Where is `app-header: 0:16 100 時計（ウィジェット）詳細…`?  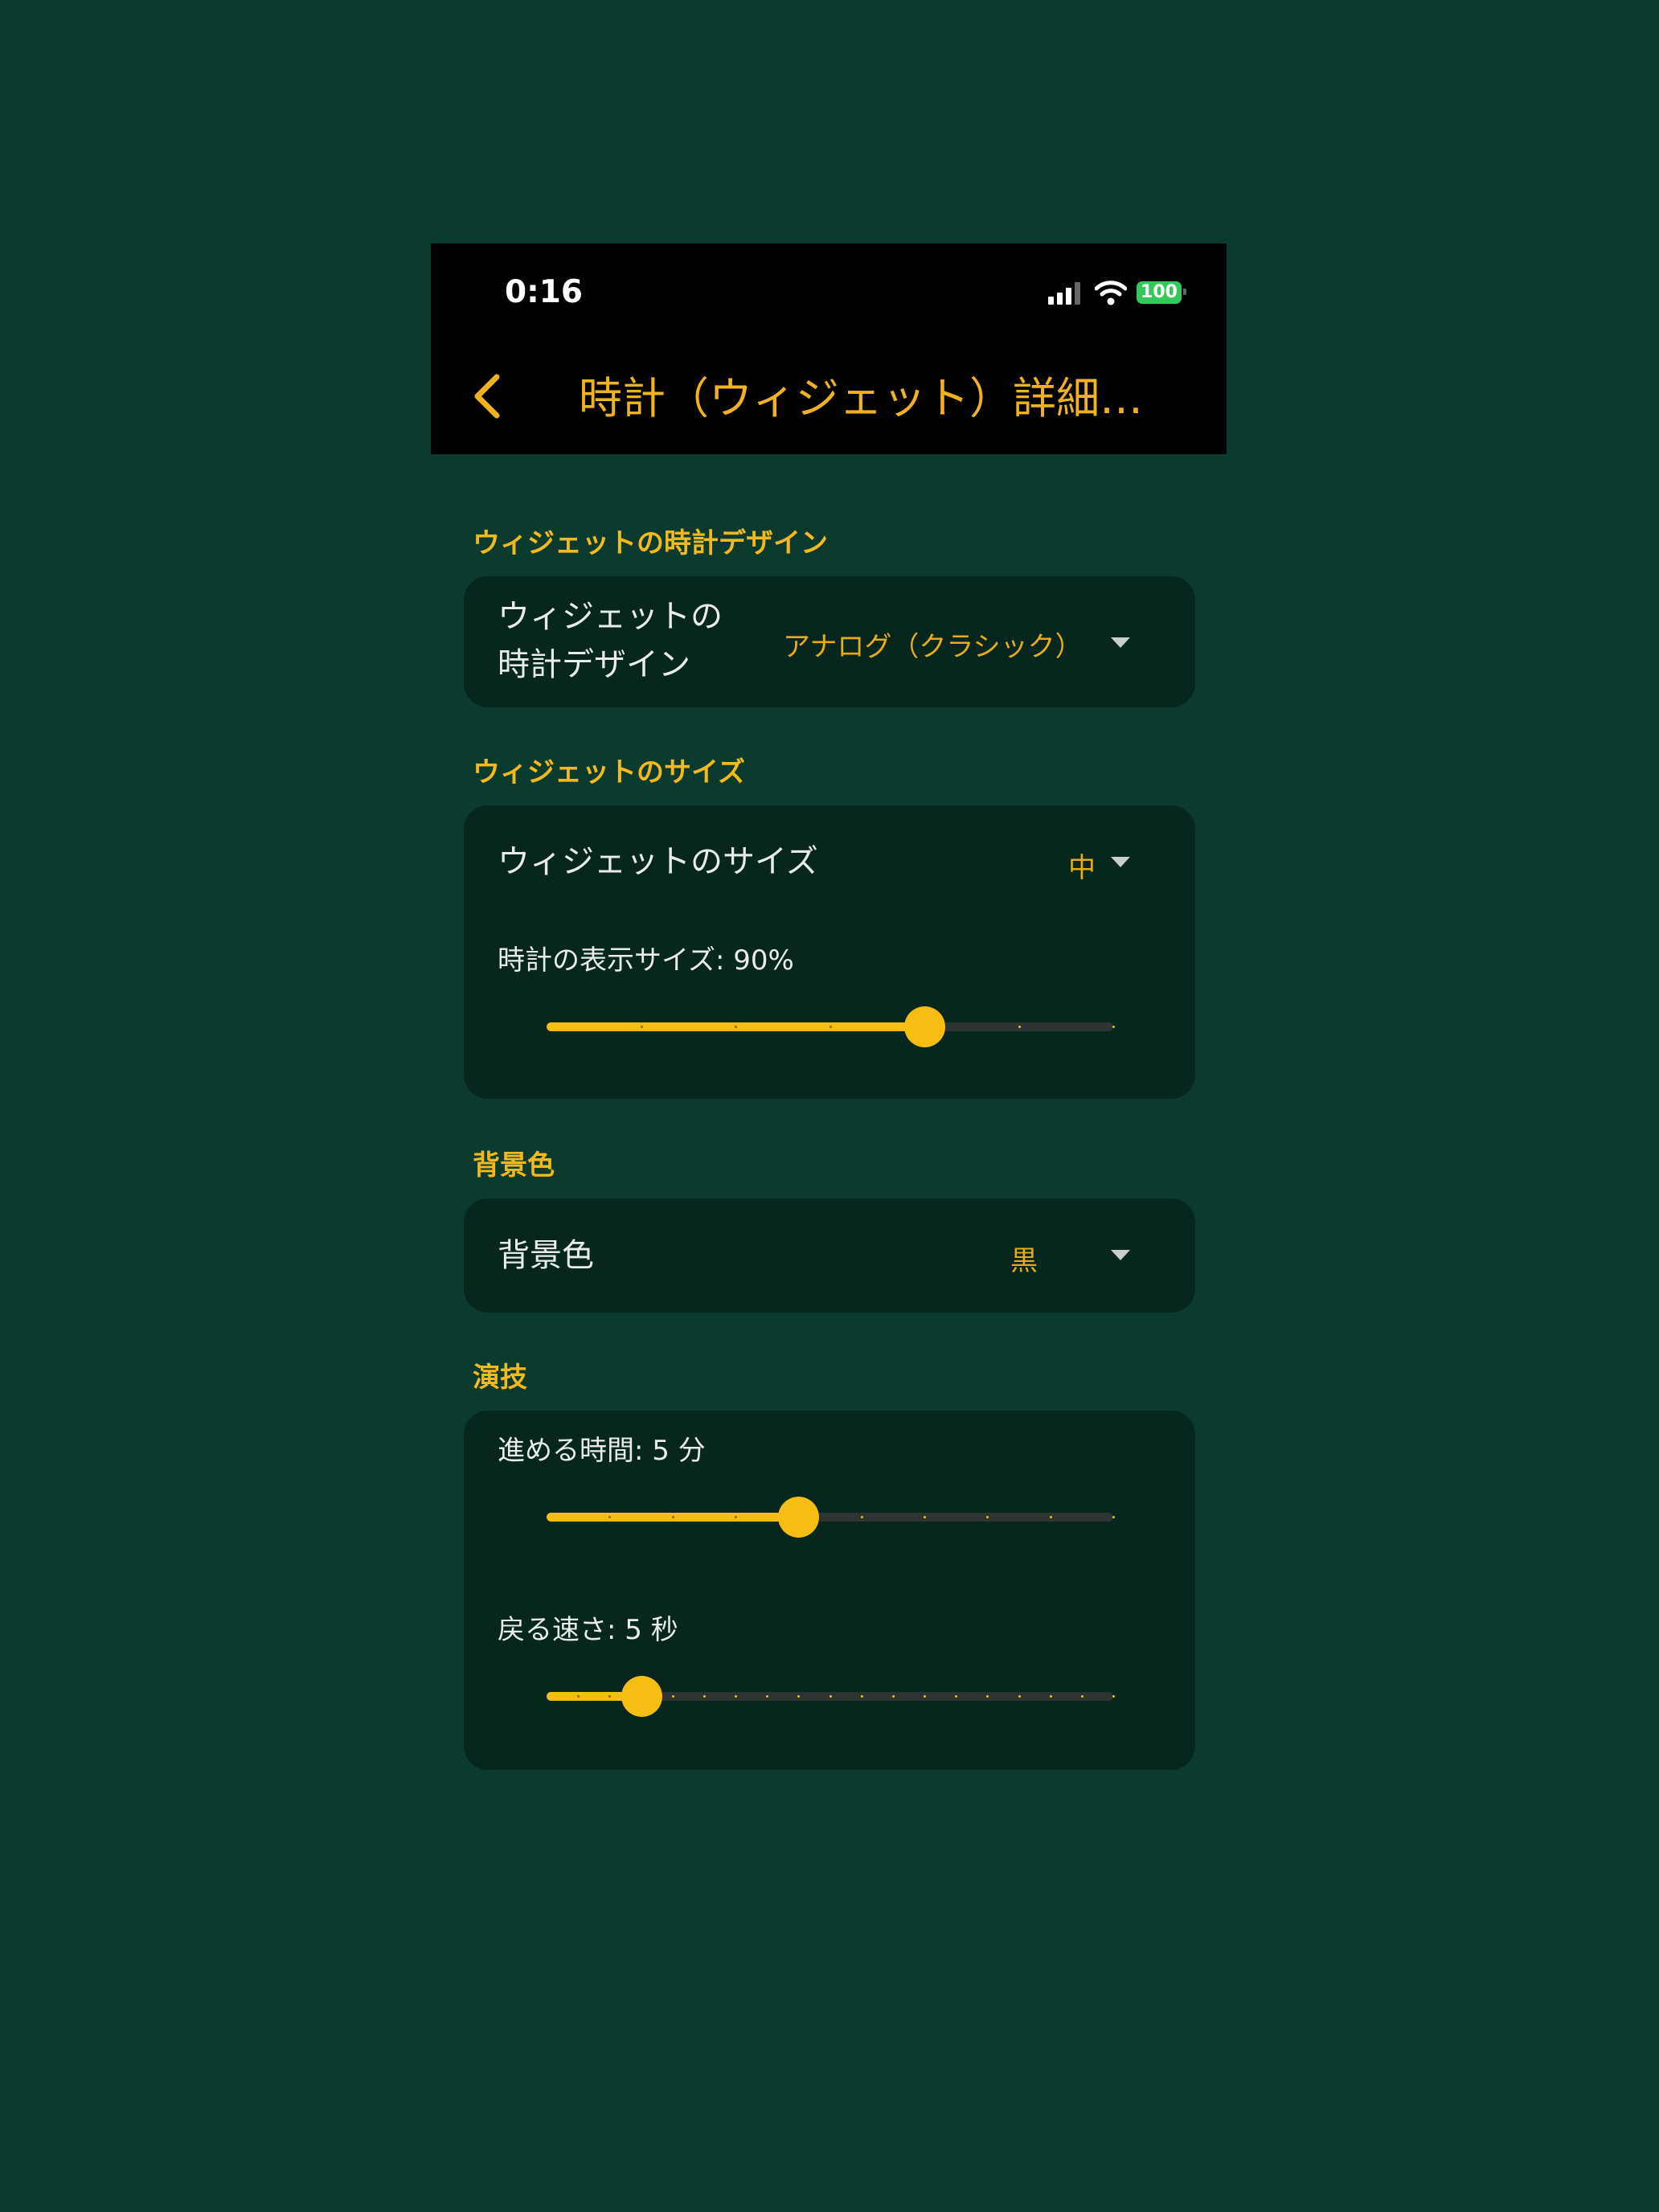 app-header: 0:16 100 時計（ウィジェット）詳細… is located at coordinates (829, 349).